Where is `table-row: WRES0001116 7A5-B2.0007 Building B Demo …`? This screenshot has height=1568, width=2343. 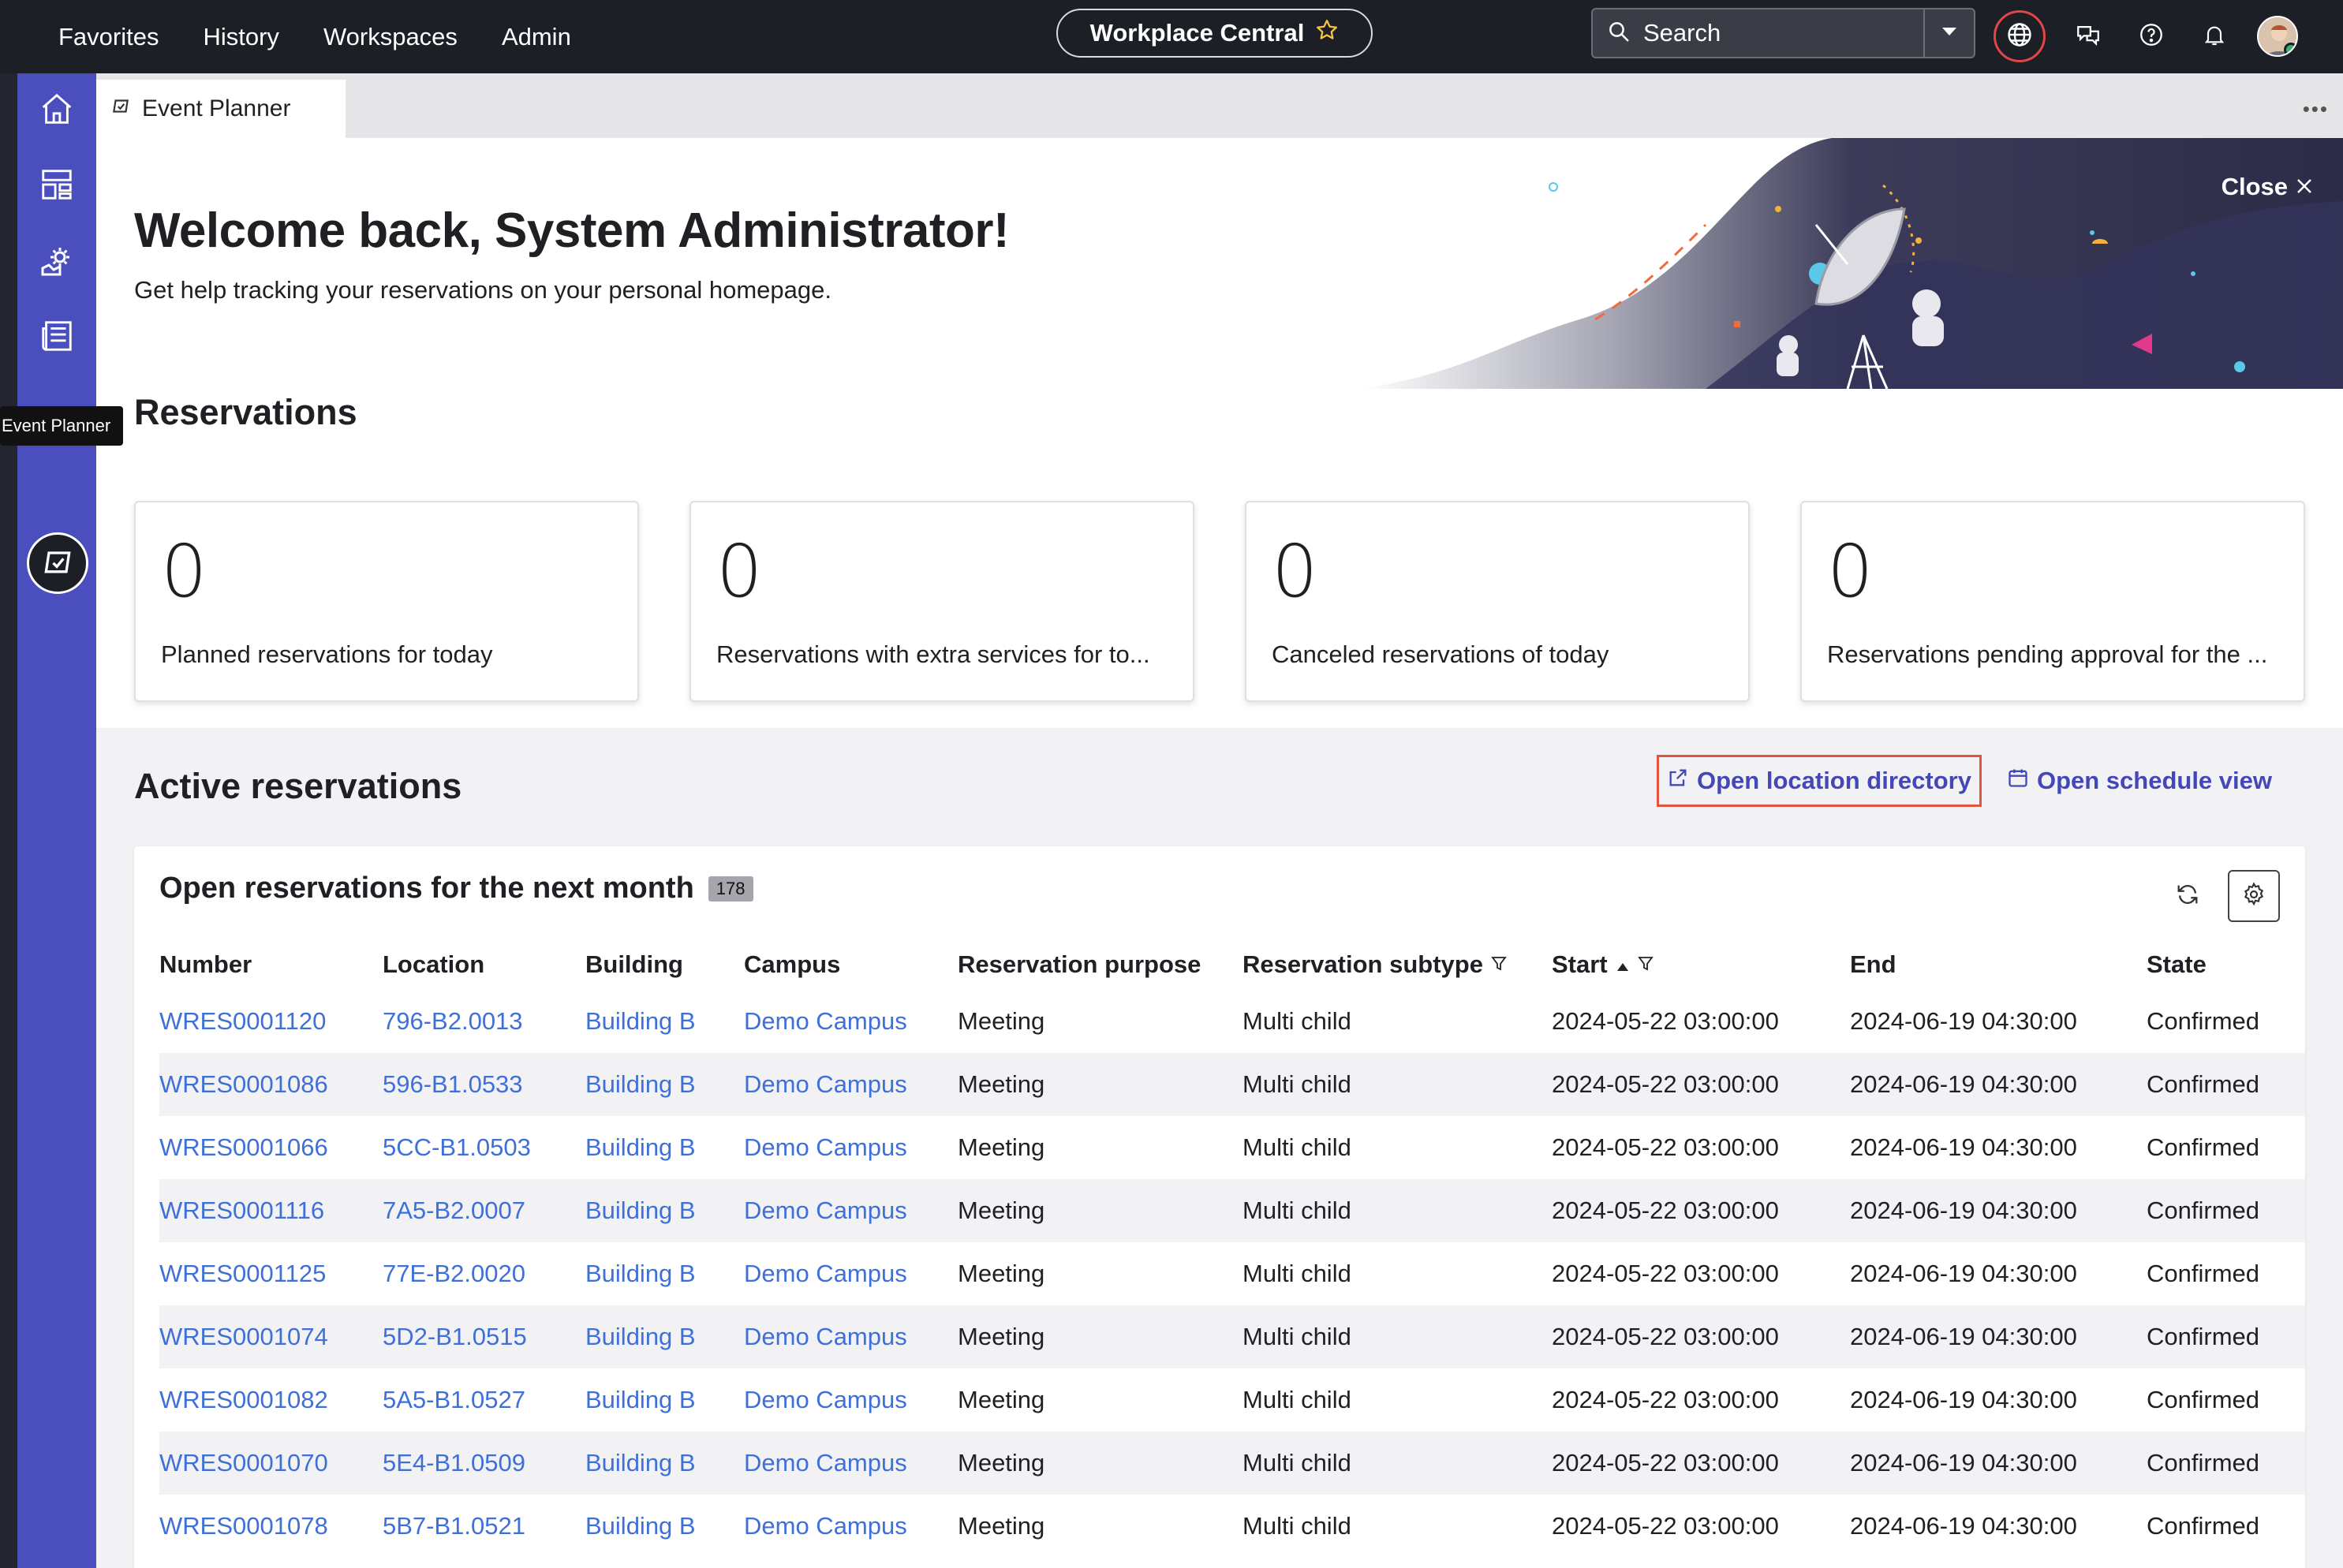 table-row: WRES0001116 7A5-B2.0007 Building B Demo … is located at coordinates (1232, 1210).